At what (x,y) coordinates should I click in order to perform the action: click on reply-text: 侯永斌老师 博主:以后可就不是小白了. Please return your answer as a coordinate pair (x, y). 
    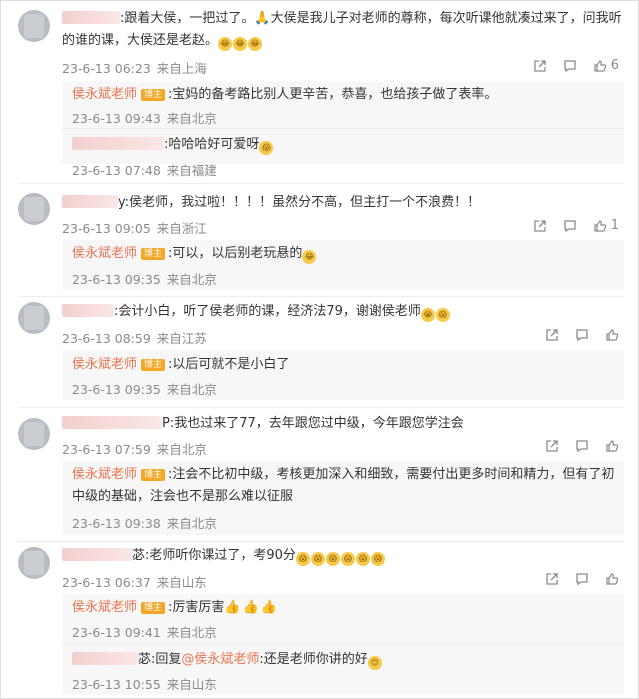
    Looking at the image, I should click on (181, 364).